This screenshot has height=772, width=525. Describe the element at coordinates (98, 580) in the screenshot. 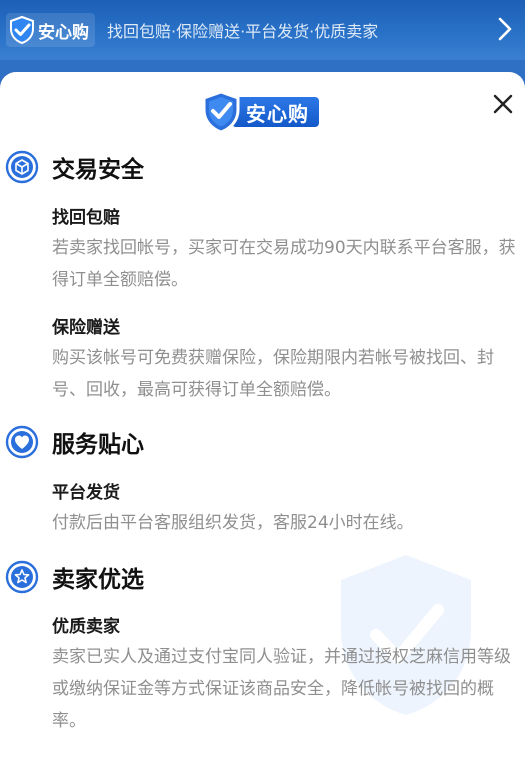

I see `section-title: 卖家优选` at that location.